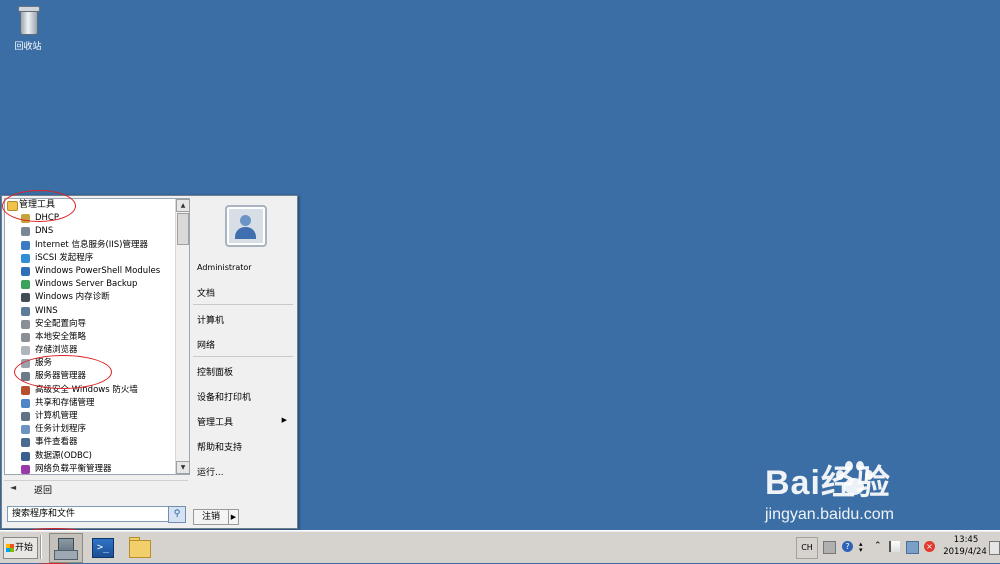  What do you see at coordinates (90, 231) in the screenshot?
I see `program-item: DNS` at bounding box center [90, 231].